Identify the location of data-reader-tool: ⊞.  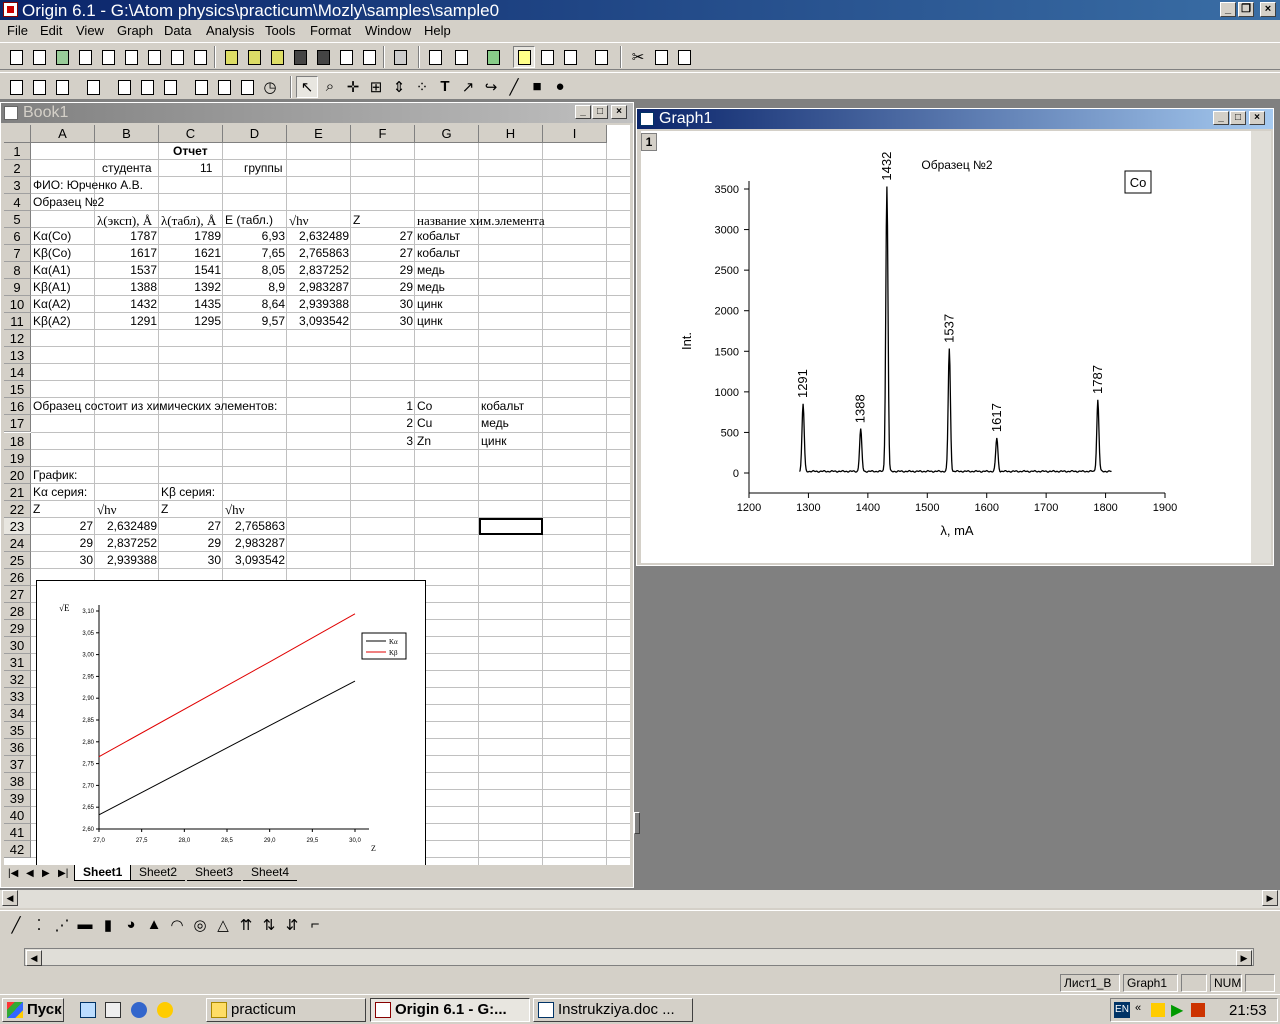
(376, 87).